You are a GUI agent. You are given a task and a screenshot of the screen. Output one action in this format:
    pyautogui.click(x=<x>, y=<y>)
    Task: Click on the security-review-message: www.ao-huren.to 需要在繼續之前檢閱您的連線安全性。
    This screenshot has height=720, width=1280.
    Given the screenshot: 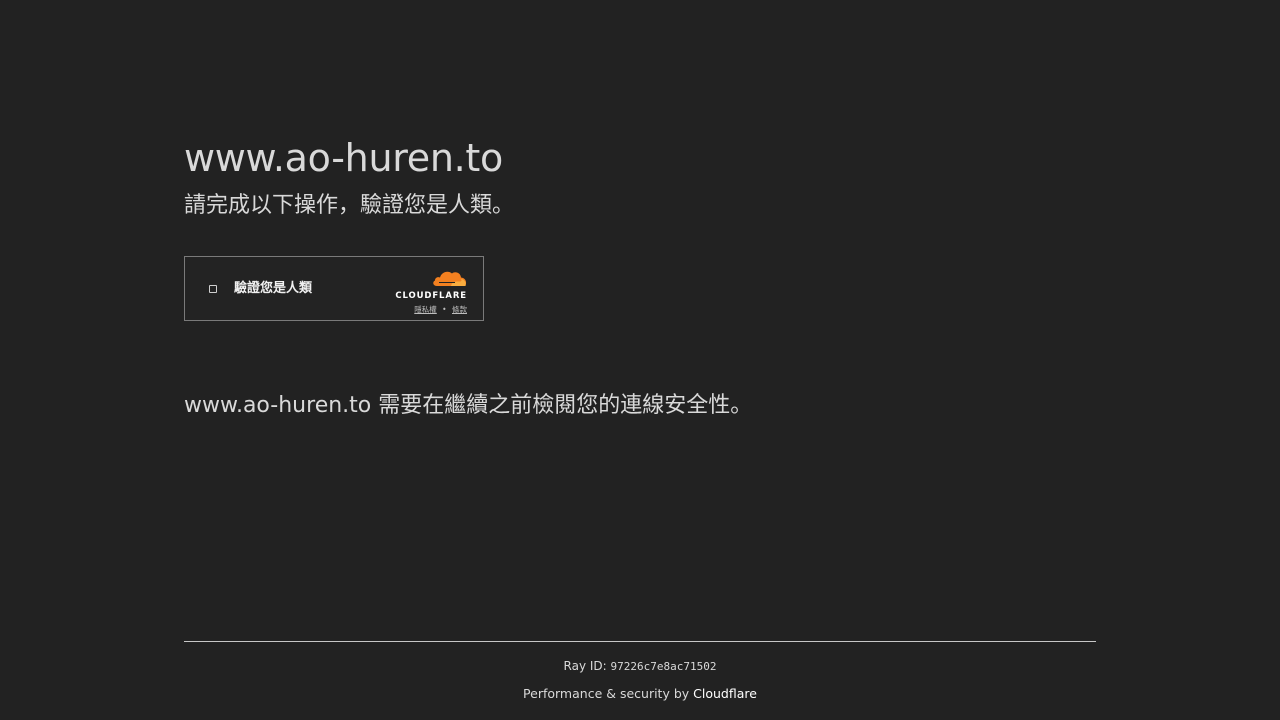 What is the action you would take?
    pyautogui.click(x=468, y=405)
    